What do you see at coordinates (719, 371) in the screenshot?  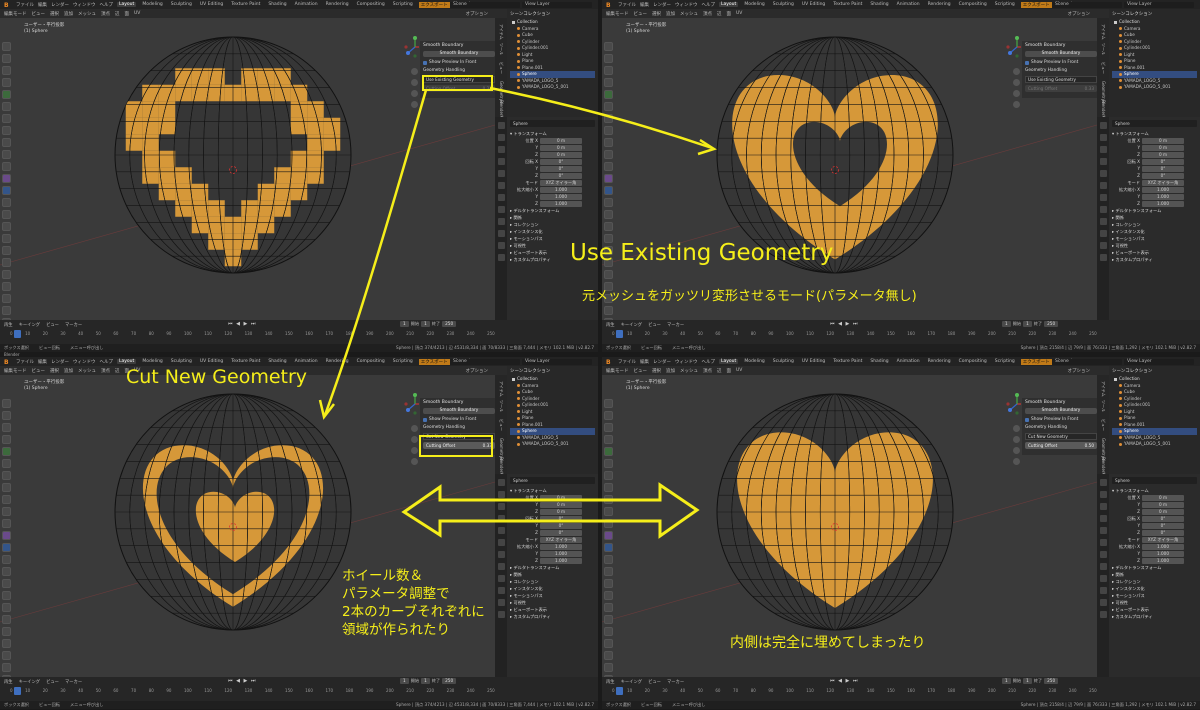 I see `header-menu-item: 辺` at bounding box center [719, 371].